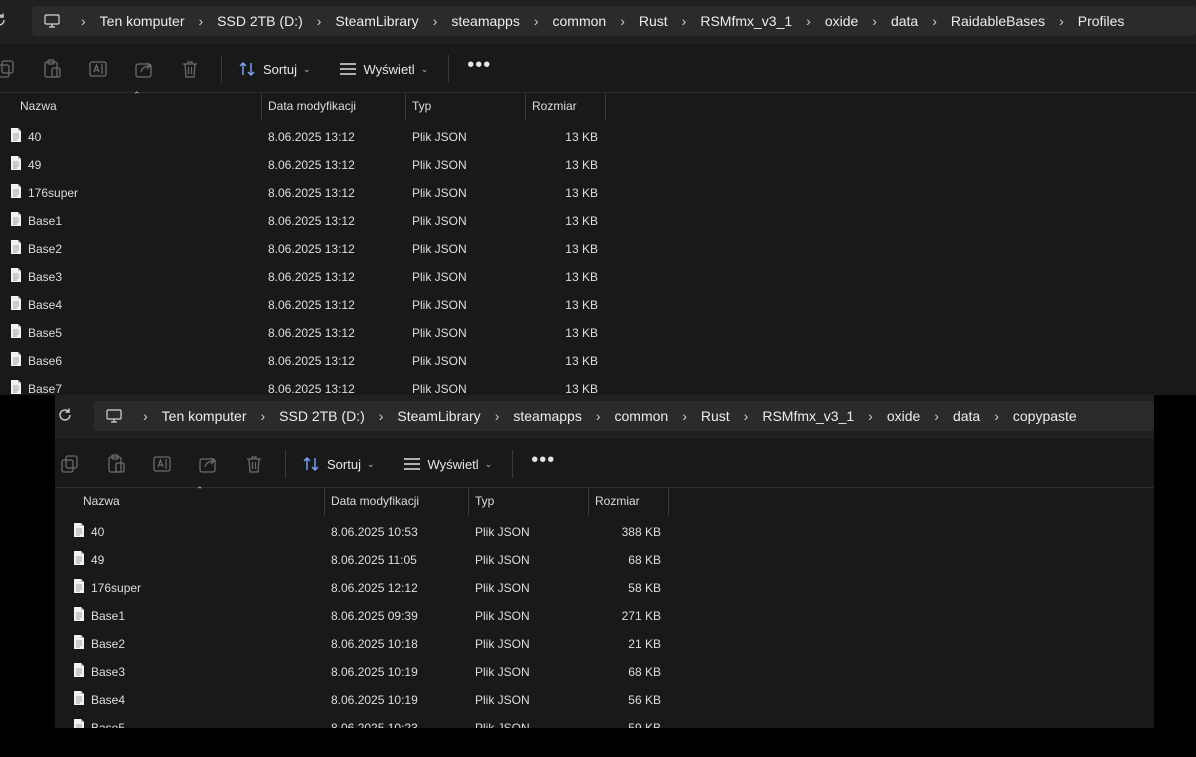  Describe the element at coordinates (1045, 416) in the screenshot. I see `breadcrumb-item: copypaste` at that location.